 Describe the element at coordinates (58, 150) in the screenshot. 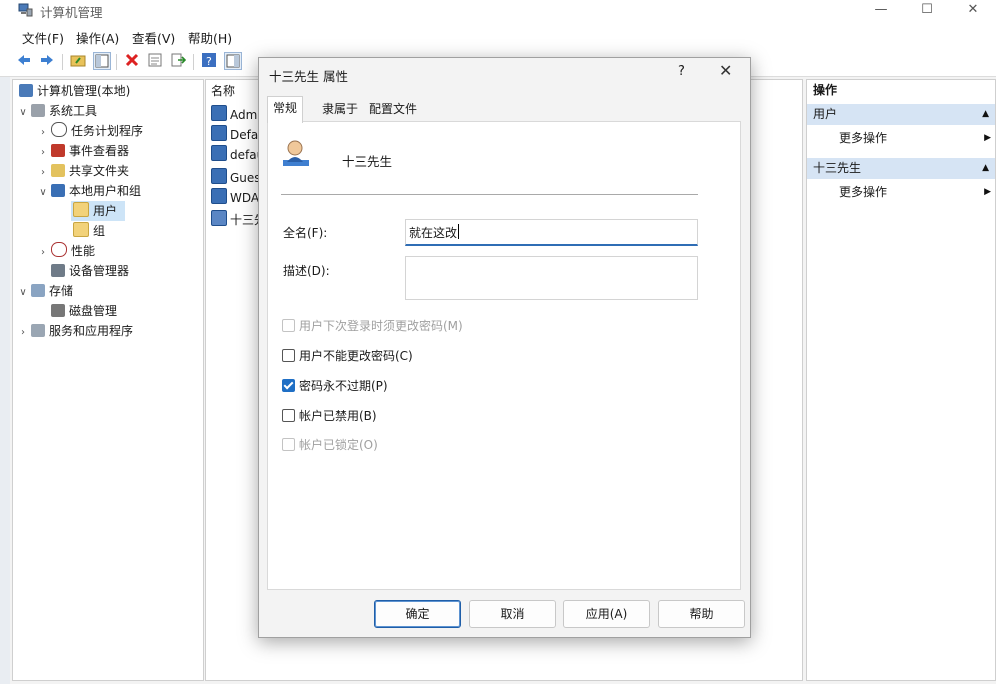

I see `event-viewer-icon` at that location.